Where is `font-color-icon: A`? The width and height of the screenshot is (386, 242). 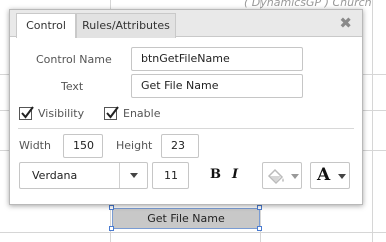 font-color-icon: A is located at coordinates (324, 175).